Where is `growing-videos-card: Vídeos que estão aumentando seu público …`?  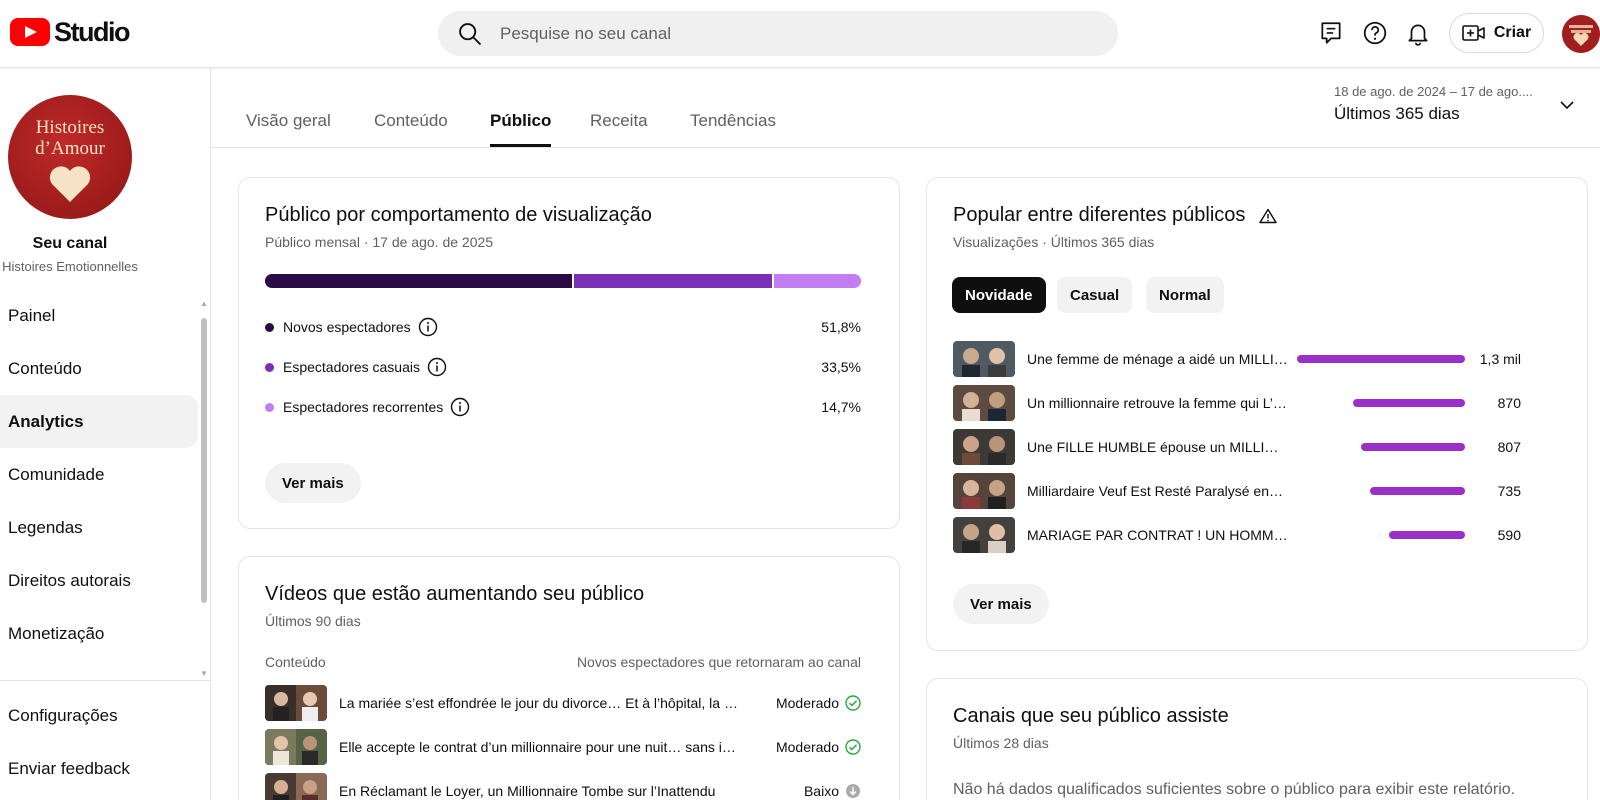 growing-videos-card: Vídeos que estão aumentando seu público … is located at coordinates (569, 678).